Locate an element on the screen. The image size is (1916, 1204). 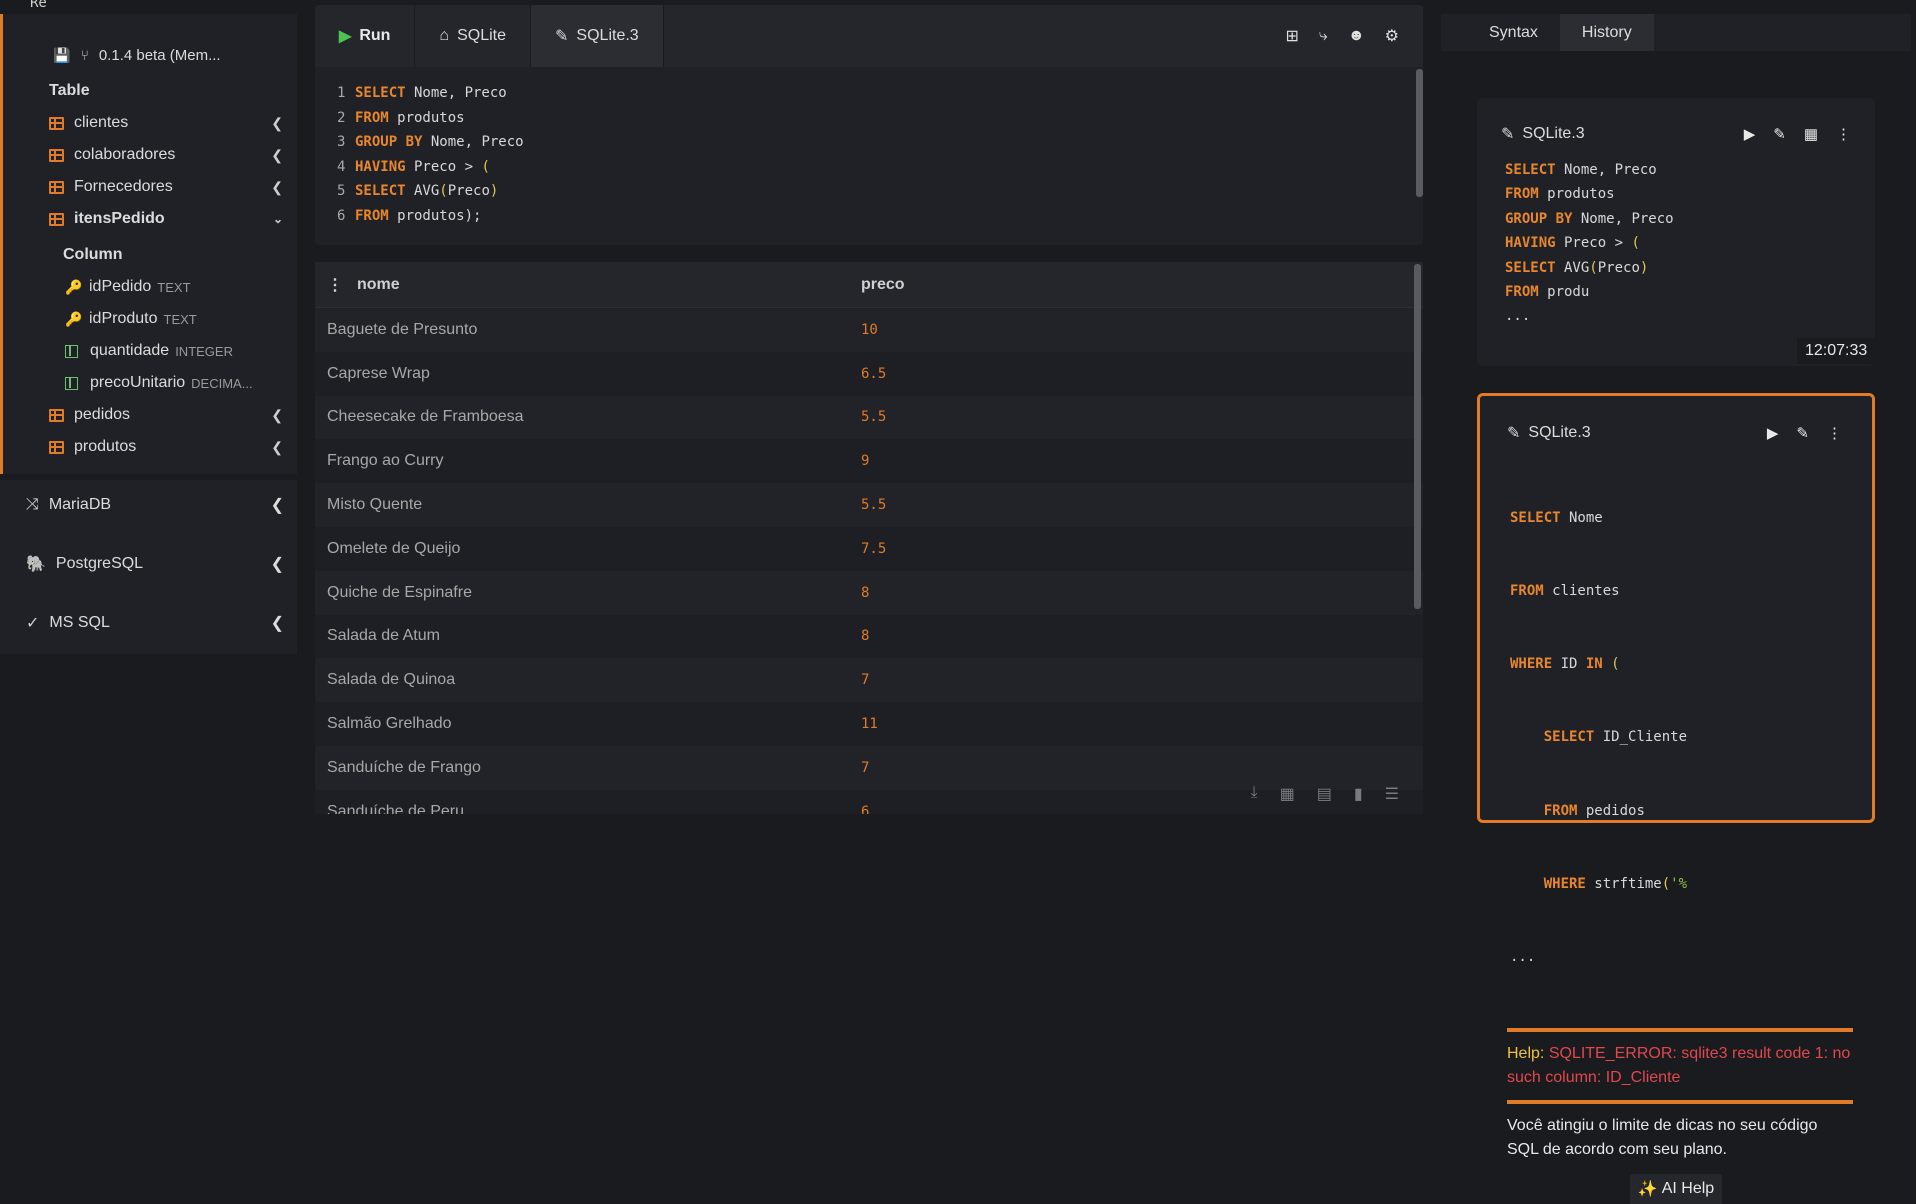
gear-icon: ⚙ is located at coordinates (1392, 36).